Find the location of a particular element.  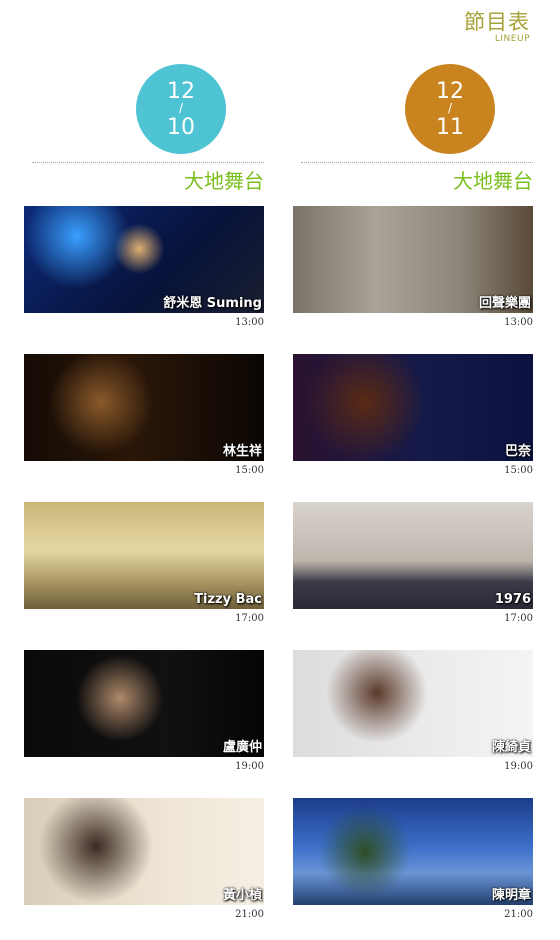

date-day: 10 is located at coordinates (181, 127).